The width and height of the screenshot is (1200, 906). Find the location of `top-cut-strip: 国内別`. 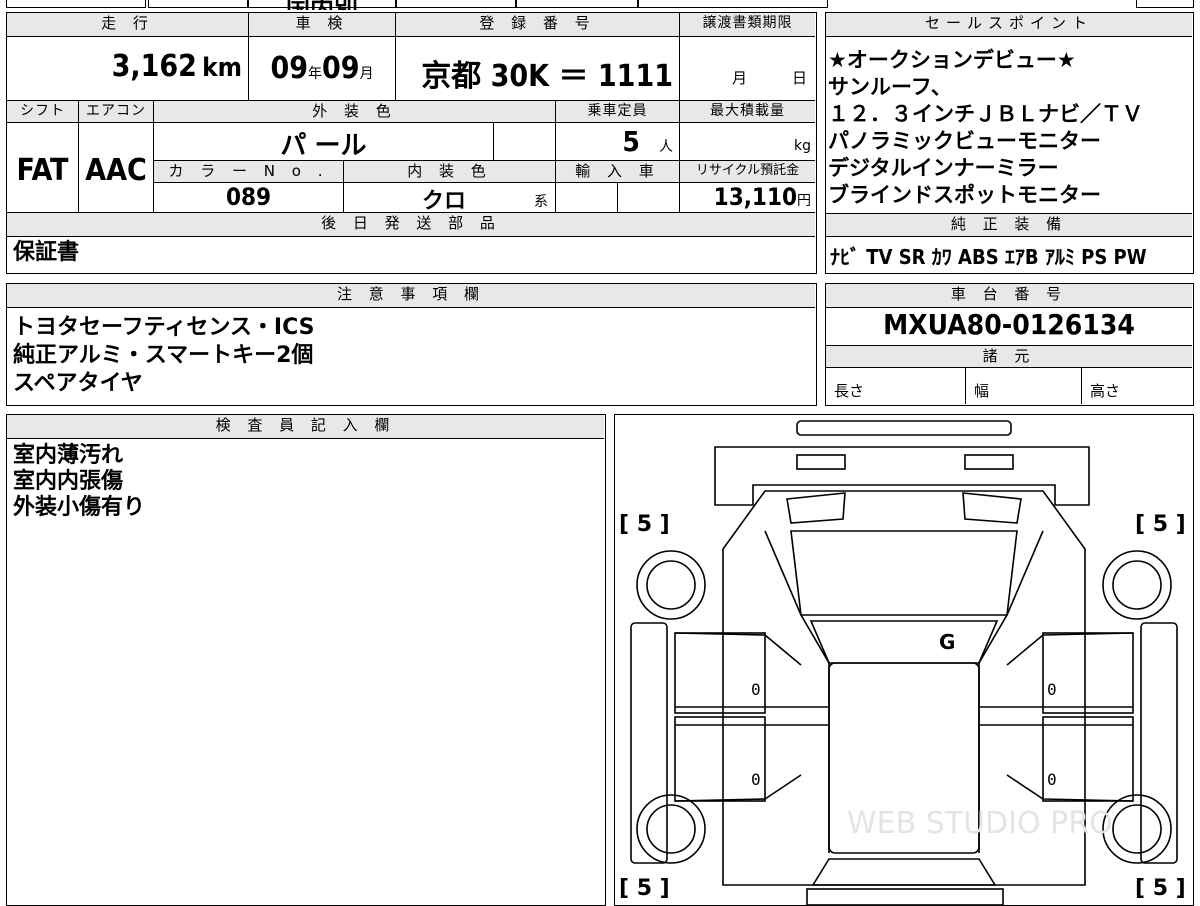

top-cut-strip: 国内別 is located at coordinates (600, 5).